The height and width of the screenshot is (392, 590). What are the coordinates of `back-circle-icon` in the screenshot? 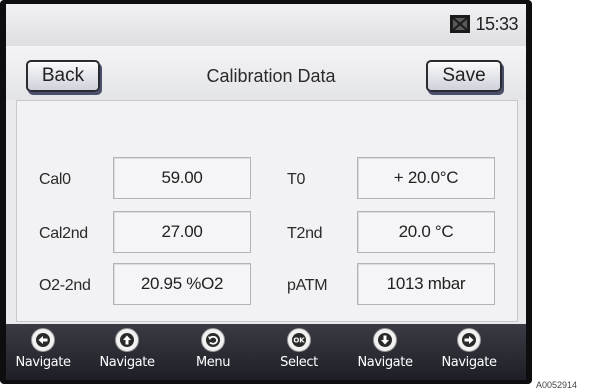 It's located at (213, 340).